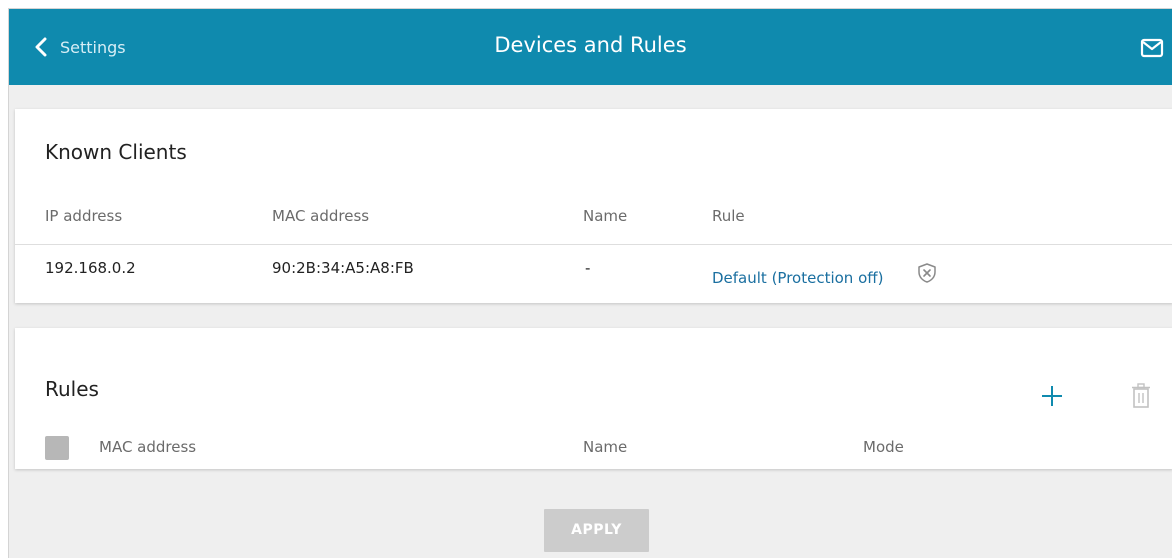  I want to click on notifications-button, so click(1152, 48).